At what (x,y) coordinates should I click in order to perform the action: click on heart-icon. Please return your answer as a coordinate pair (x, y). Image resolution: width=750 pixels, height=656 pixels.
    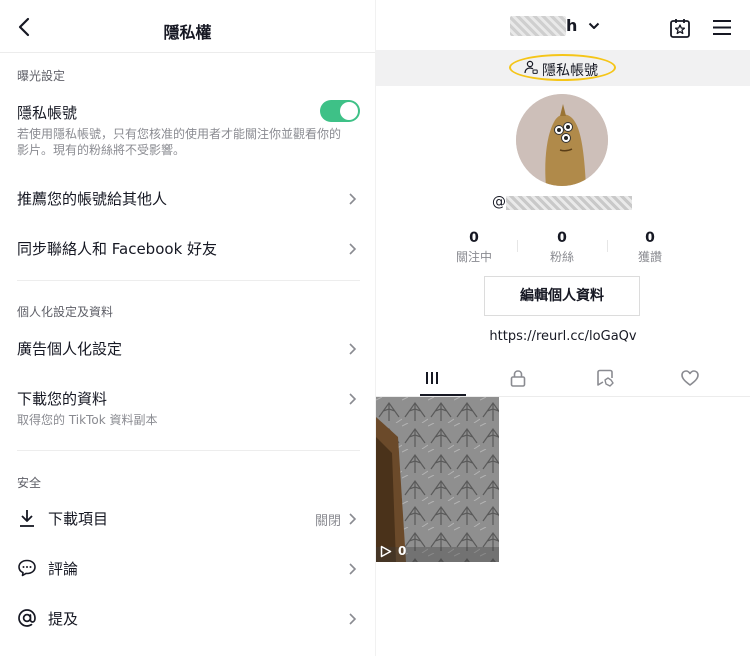
    Looking at the image, I should click on (690, 378).